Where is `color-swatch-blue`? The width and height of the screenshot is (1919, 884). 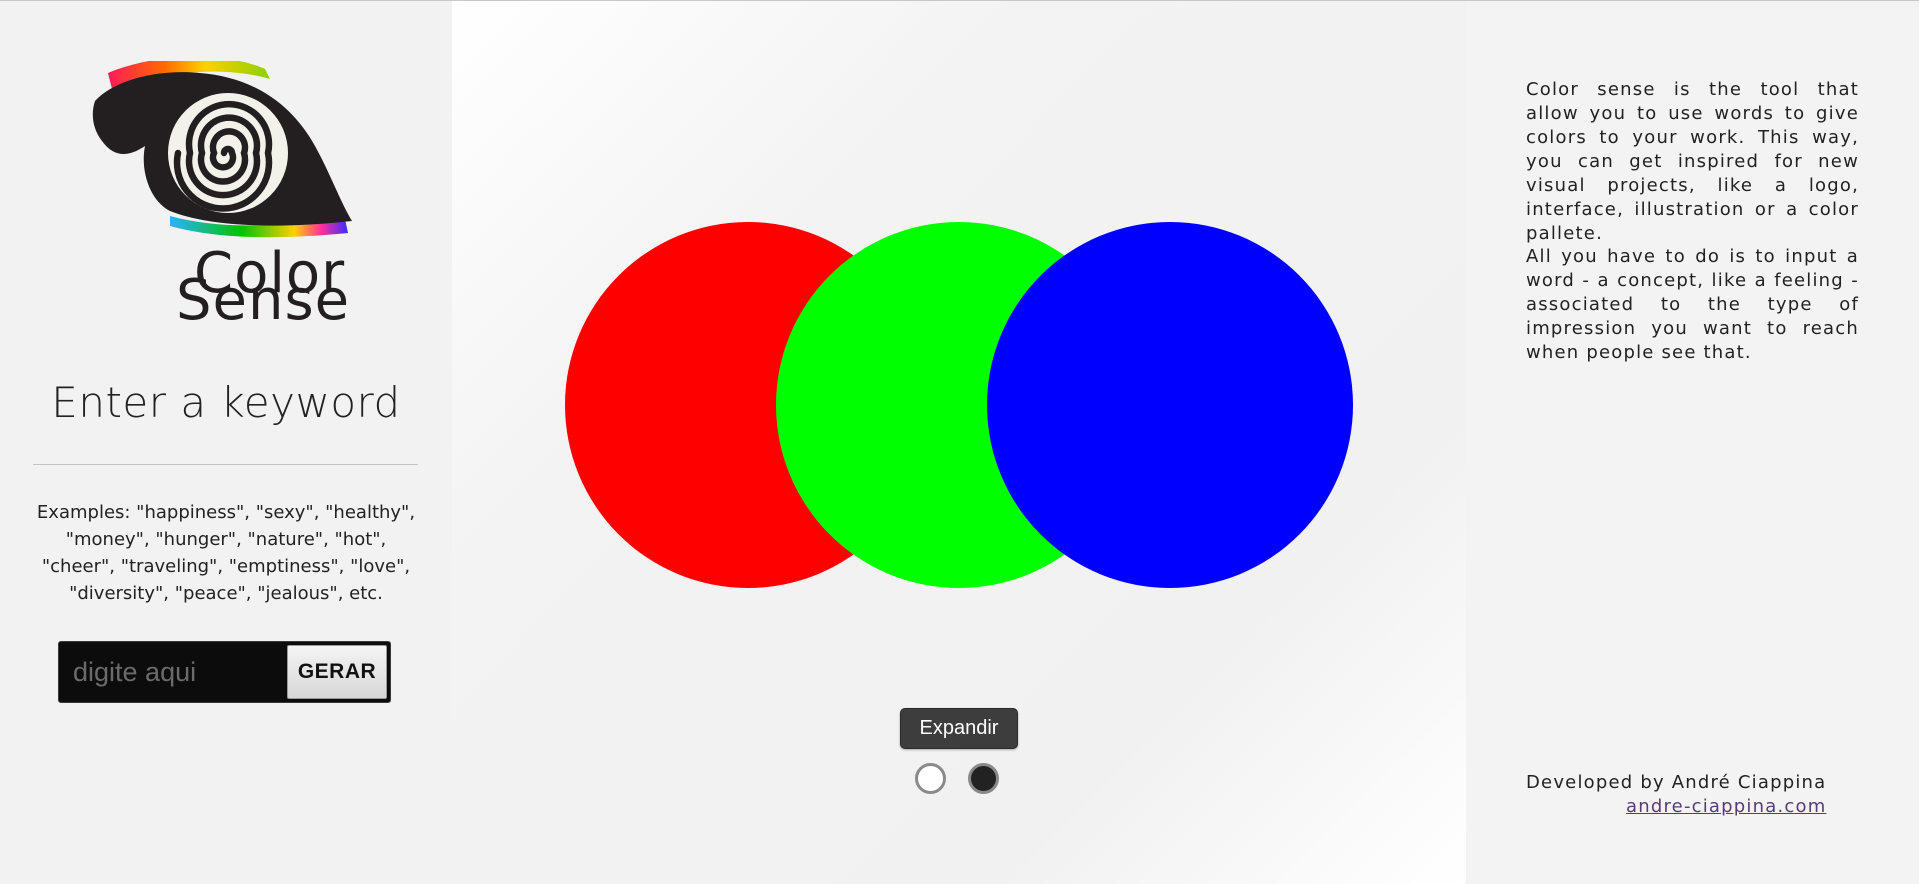
color-swatch-blue is located at coordinates (1170, 405).